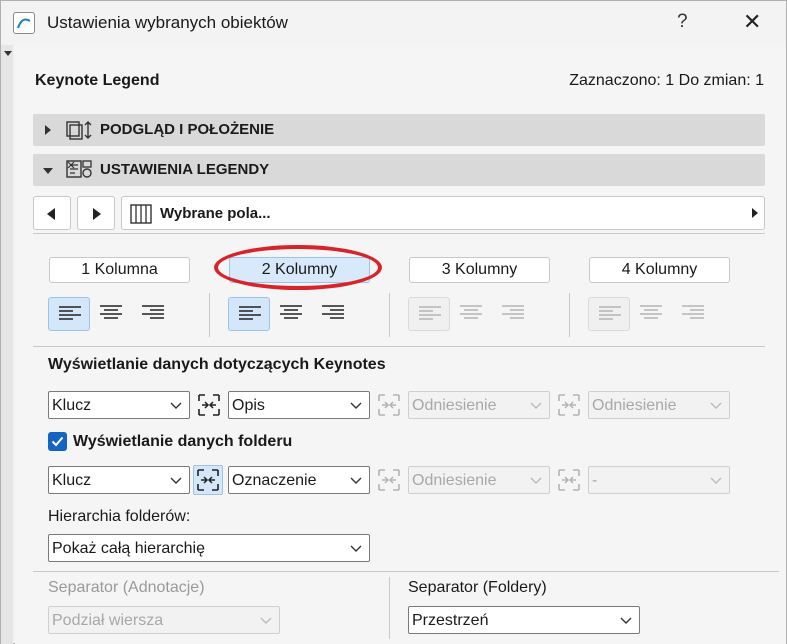 Image resolution: width=787 pixels, height=644 pixels. I want to click on annotation-separator-label: Separator (Adnotacje), so click(126, 587).